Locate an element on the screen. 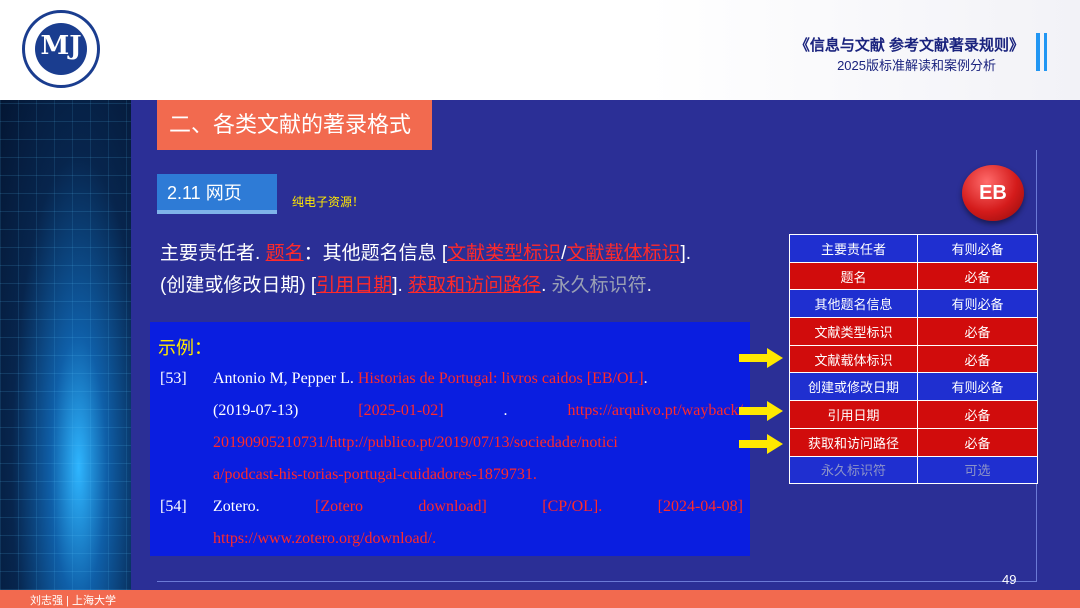 The width and height of the screenshot is (1080, 608). table-cell-element: 其他题名信息 is located at coordinates (853, 304).